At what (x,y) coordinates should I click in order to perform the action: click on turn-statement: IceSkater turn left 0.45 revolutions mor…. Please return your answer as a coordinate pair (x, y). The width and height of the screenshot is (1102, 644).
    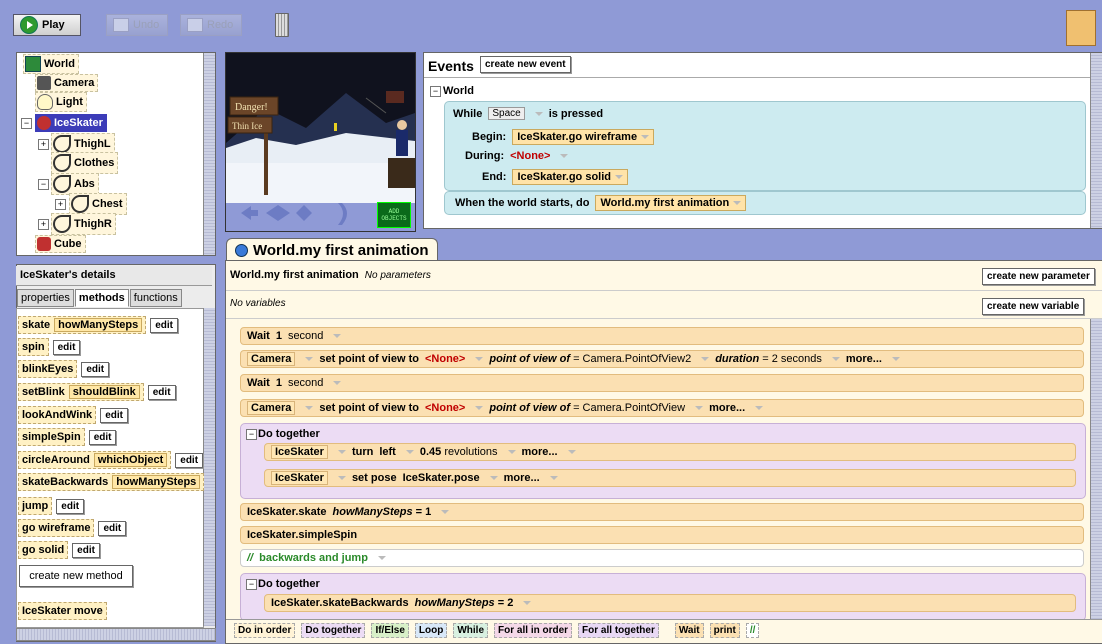
    Looking at the image, I should click on (670, 452).